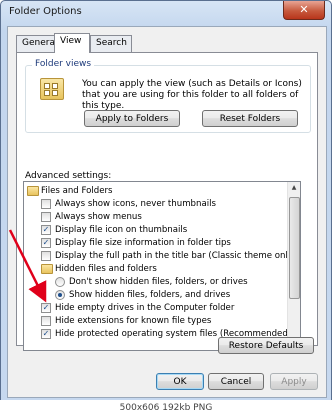 This screenshot has width=332, height=417. Describe the element at coordinates (156, 191) in the screenshot. I see `tree-folder-files-and-folders: Files and Folders` at that location.